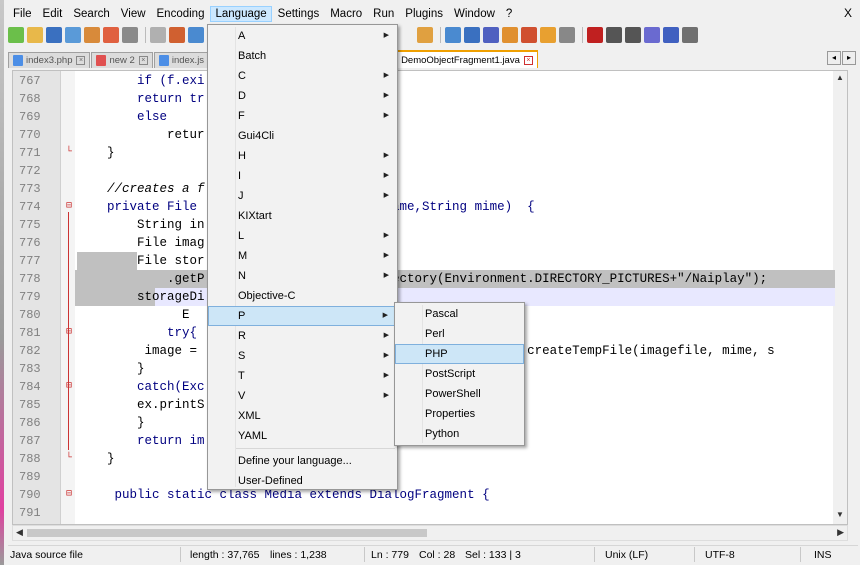  What do you see at coordinates (424, 189) in the screenshot?
I see `code-line: 773 //creates a f` at bounding box center [424, 189].